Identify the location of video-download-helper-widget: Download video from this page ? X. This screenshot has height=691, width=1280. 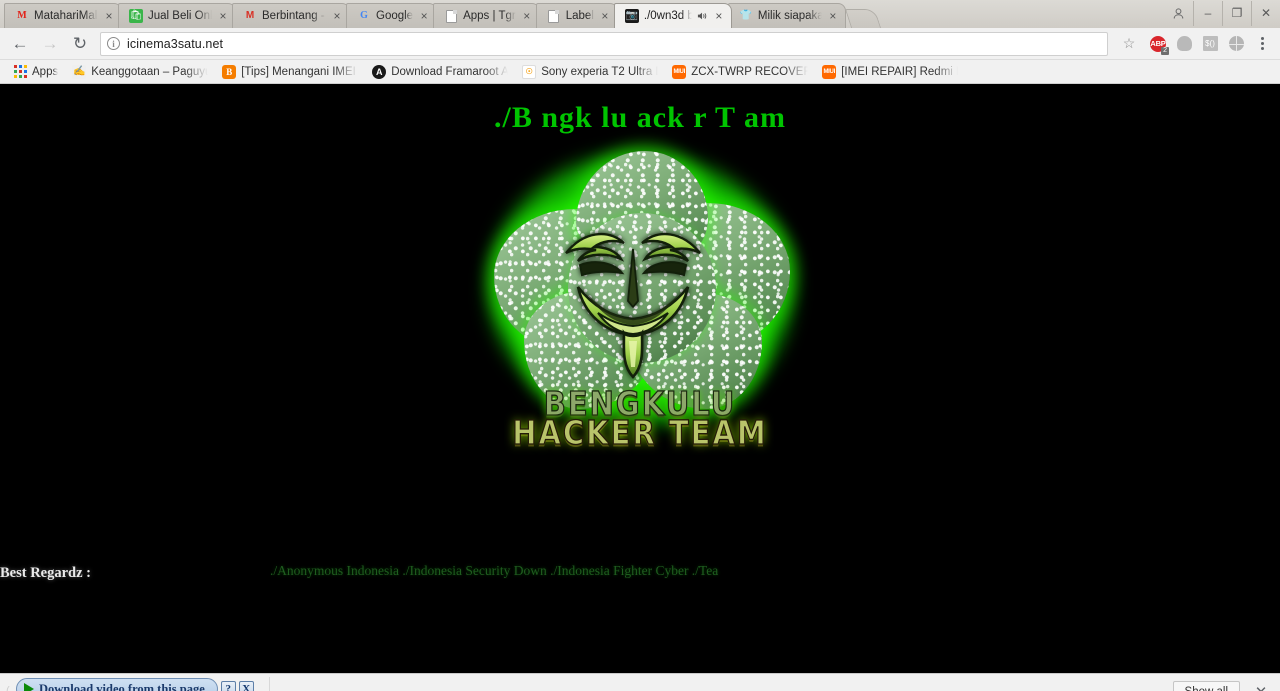
(135, 684).